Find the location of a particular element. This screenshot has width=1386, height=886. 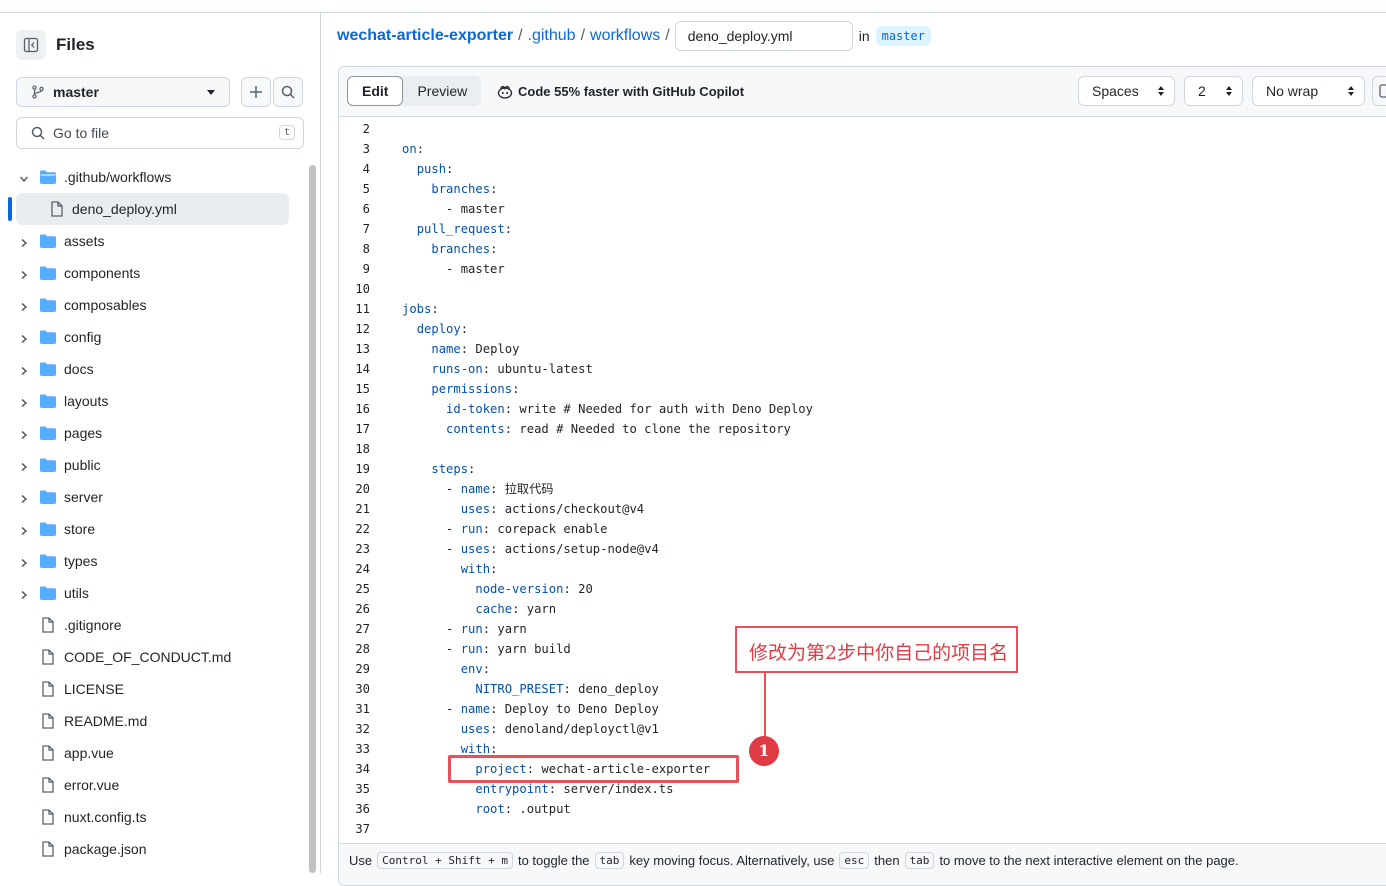

tree-folder: .github/workflows is located at coordinates (150, 177).